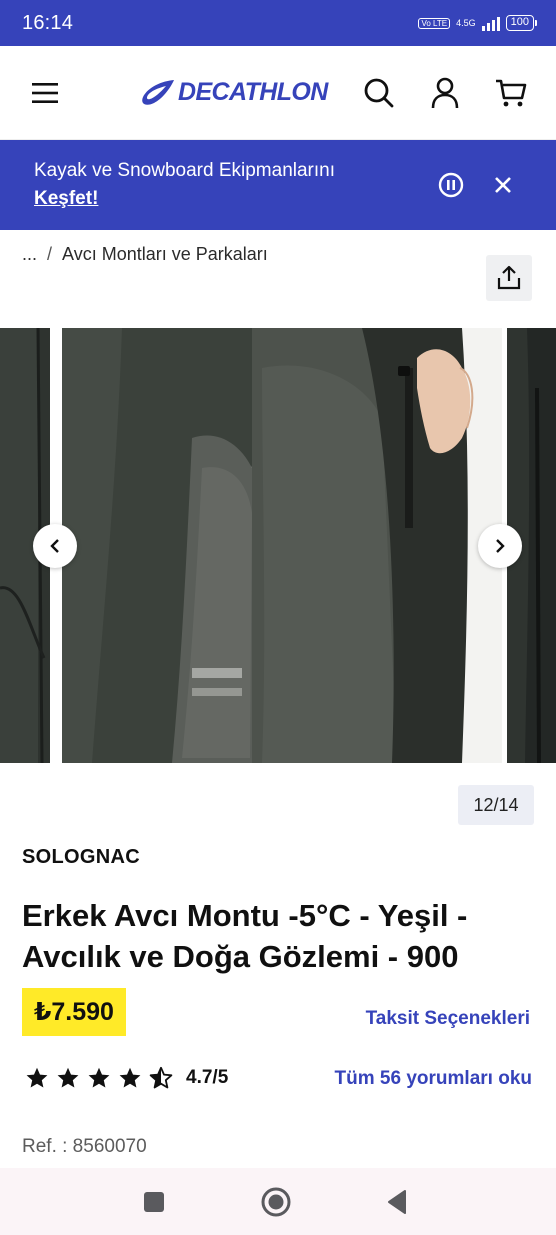 The width and height of the screenshot is (556, 1235). What do you see at coordinates (253, 92) in the screenshot?
I see `logo-text: DECATHLON` at bounding box center [253, 92].